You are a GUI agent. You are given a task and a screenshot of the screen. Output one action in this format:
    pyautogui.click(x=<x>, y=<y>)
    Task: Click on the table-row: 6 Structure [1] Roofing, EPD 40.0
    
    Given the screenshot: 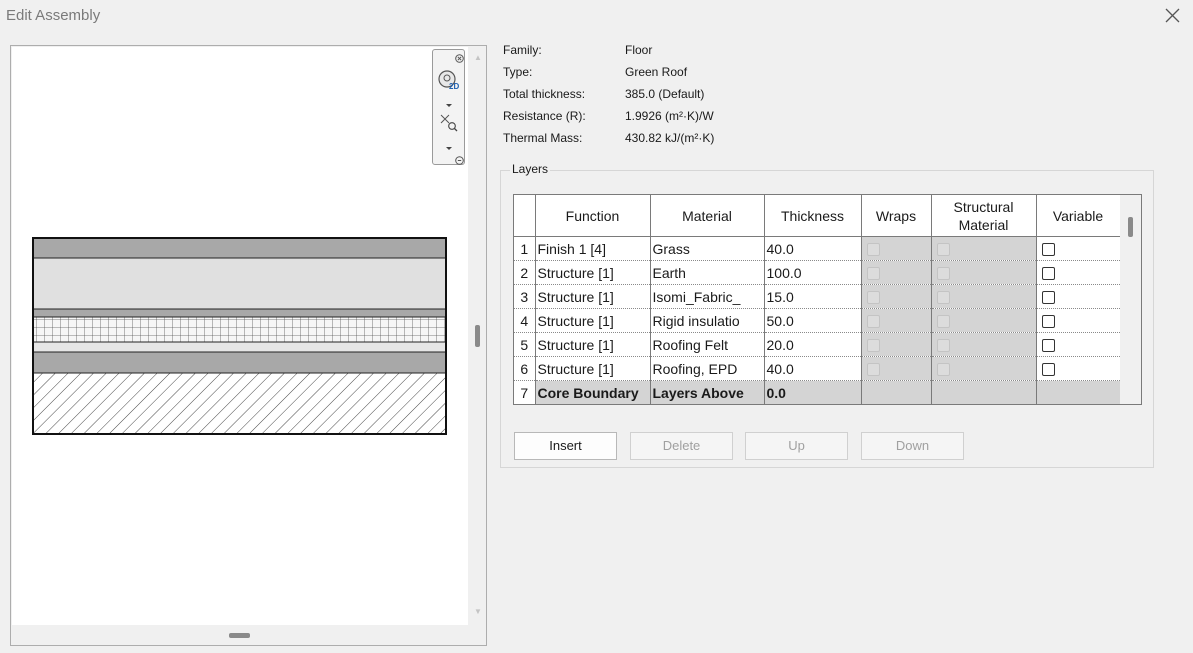 What is the action you would take?
    pyautogui.click(x=817, y=368)
    